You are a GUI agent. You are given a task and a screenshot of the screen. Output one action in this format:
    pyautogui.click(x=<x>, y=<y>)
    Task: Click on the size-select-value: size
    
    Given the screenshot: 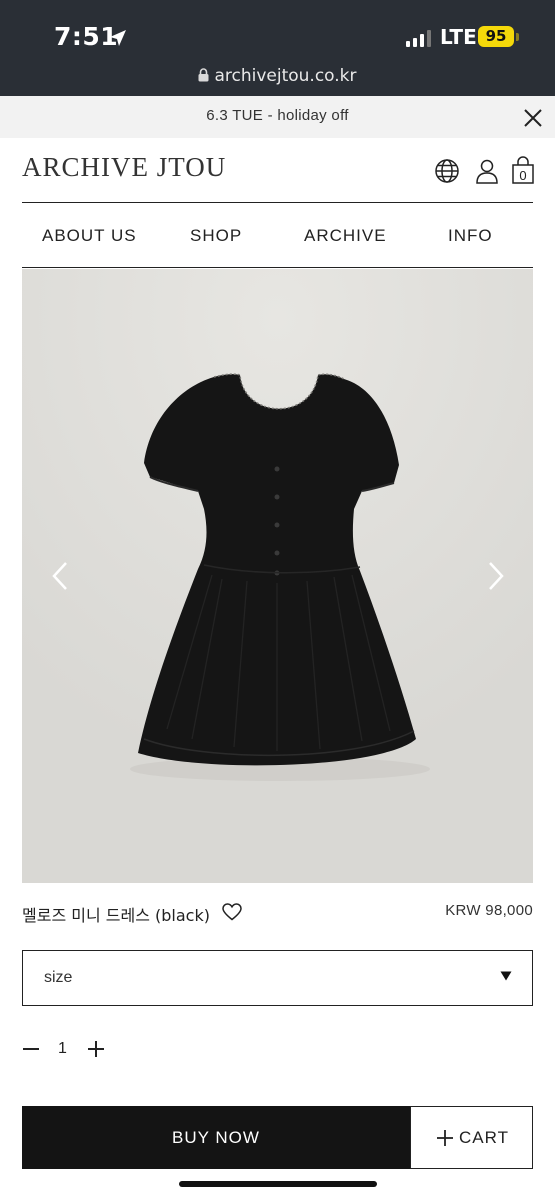 What is the action you would take?
    pyautogui.click(x=58, y=977)
    